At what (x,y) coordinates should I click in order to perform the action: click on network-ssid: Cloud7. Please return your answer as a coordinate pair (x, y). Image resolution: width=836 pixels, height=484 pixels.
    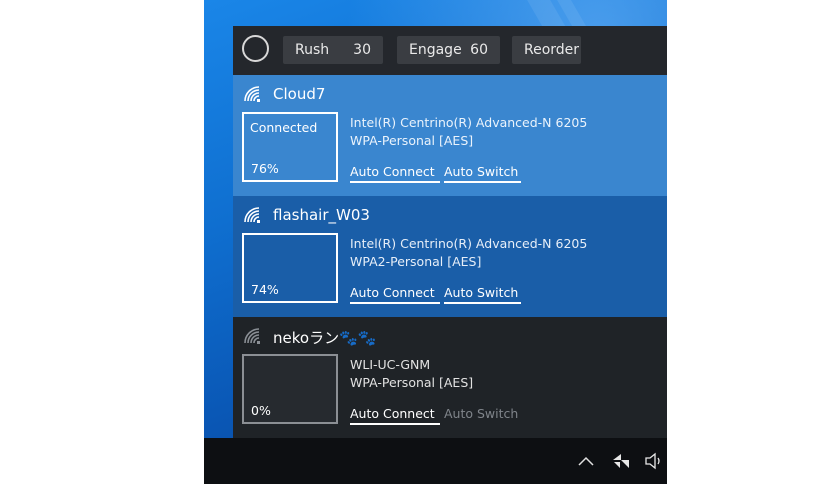
    Looking at the image, I should click on (299, 94).